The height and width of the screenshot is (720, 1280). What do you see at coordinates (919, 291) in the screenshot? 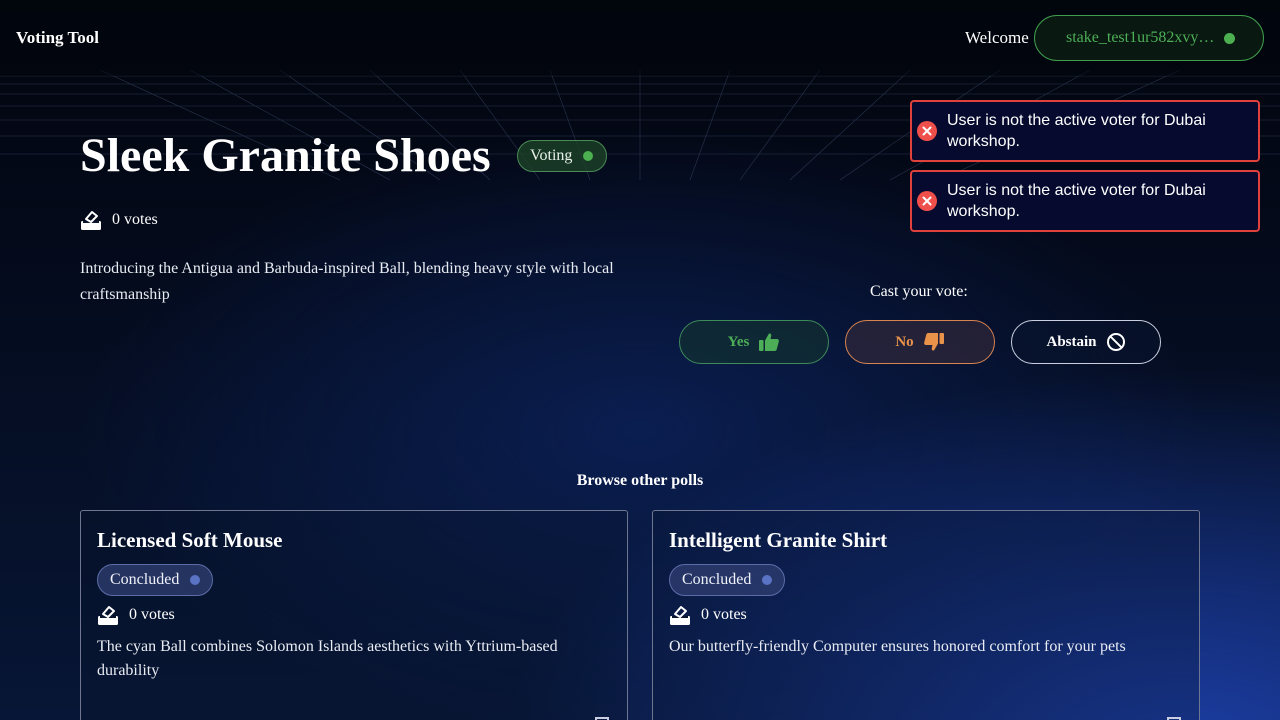
I see `cast-vote-label: Cast your vote:` at bounding box center [919, 291].